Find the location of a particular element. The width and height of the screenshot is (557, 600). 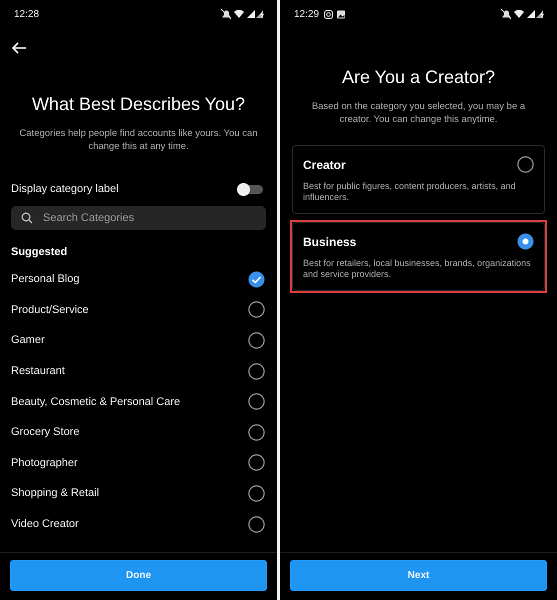

category-label: Grocery Store is located at coordinates (45, 432).